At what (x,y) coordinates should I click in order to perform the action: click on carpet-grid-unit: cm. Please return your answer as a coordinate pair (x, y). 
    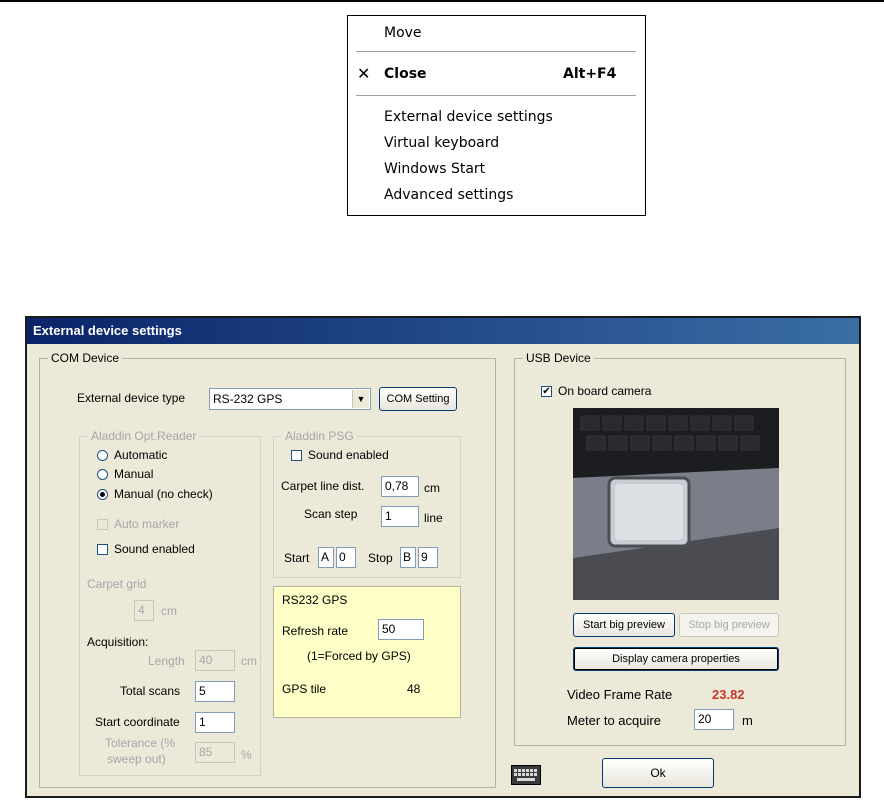
    Looking at the image, I should click on (169, 611).